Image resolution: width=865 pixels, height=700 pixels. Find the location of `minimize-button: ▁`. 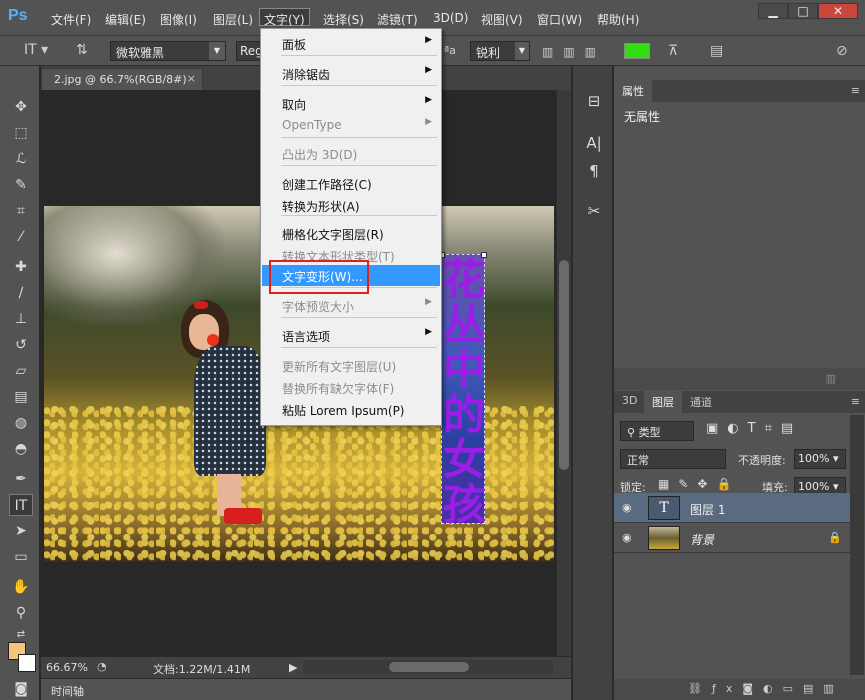

minimize-button: ▁ is located at coordinates (773, 11).